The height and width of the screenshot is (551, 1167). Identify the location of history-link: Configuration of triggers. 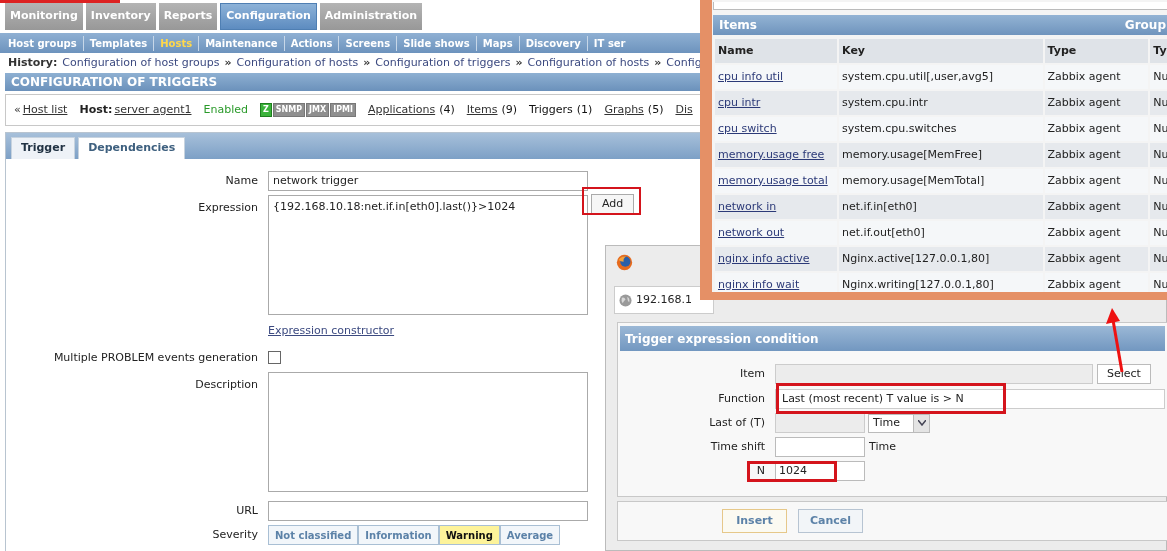
(443, 63).